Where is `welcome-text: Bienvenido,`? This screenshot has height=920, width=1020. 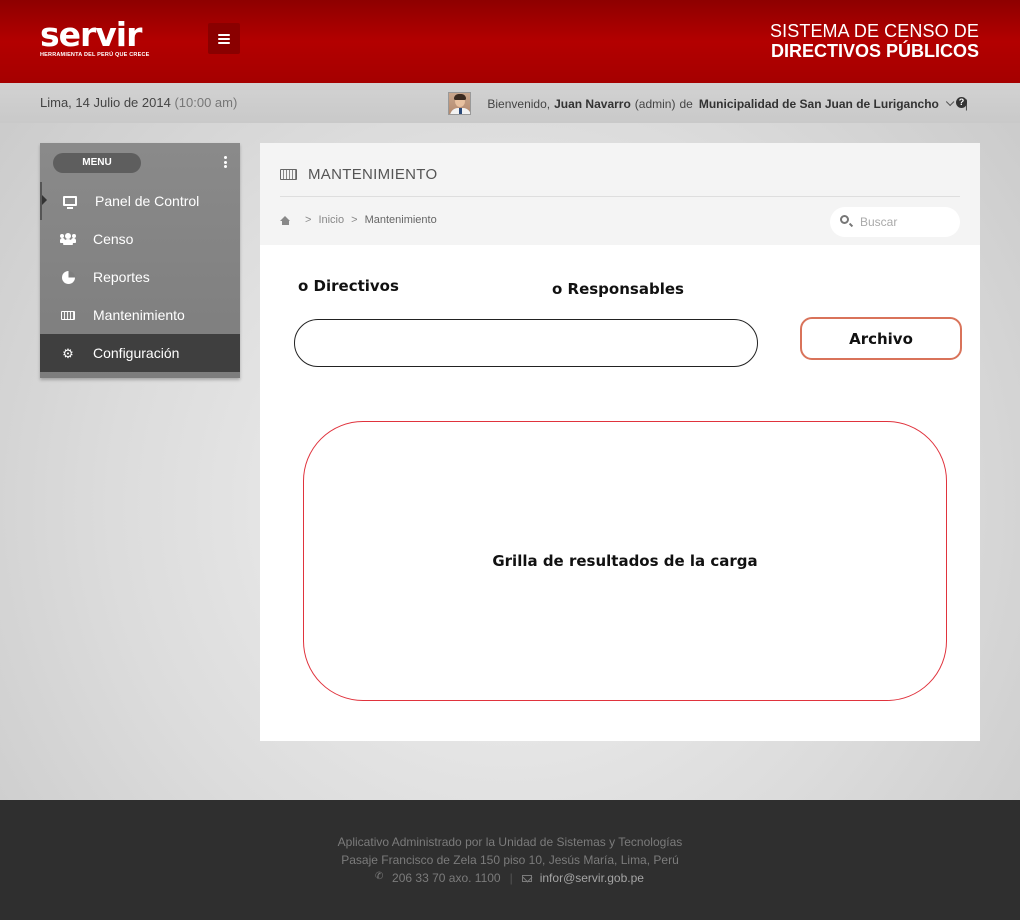 welcome-text: Bienvenido, is located at coordinates (519, 103).